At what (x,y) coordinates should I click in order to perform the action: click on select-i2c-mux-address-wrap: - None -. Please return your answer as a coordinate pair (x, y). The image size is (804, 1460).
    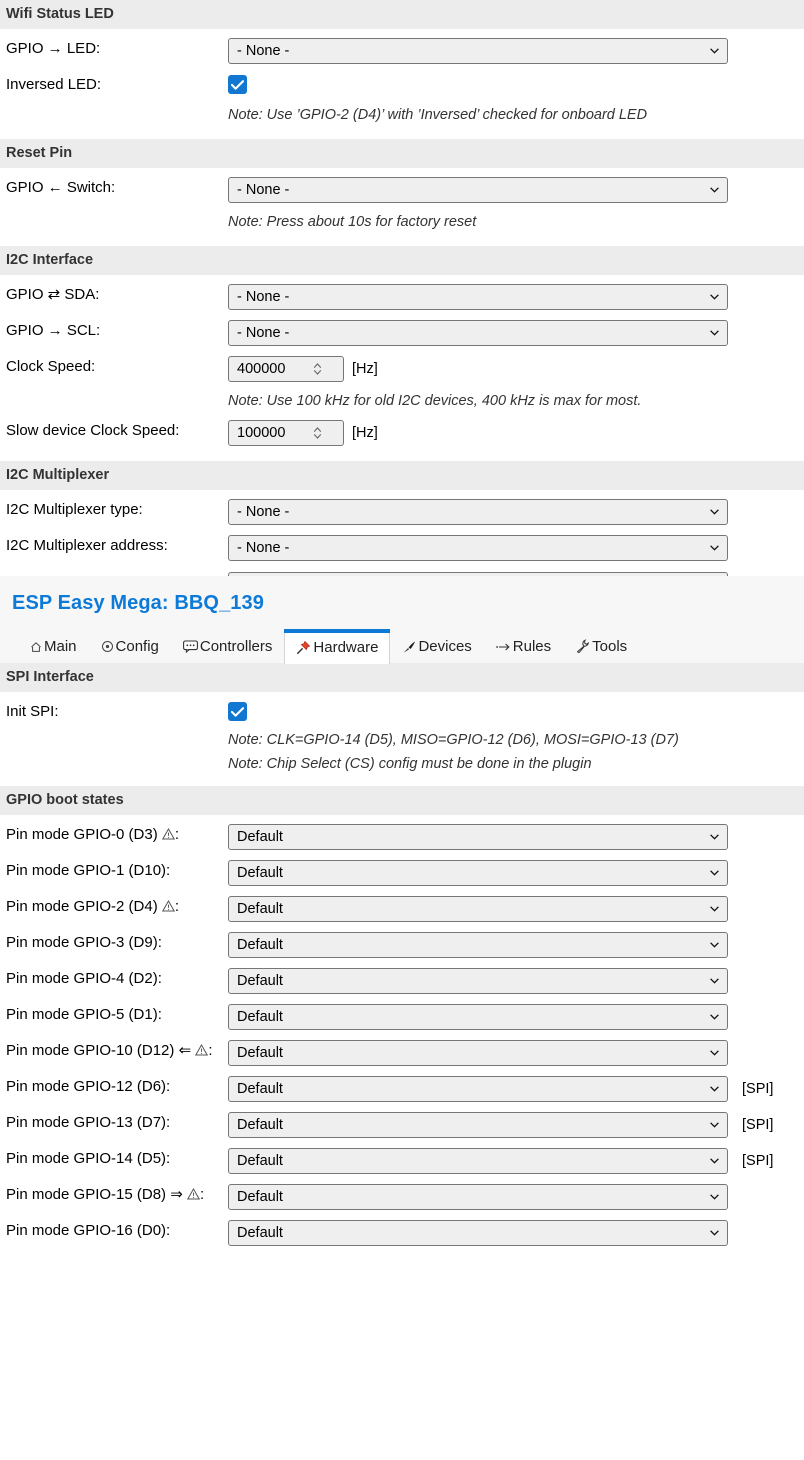
    Looking at the image, I should click on (478, 548).